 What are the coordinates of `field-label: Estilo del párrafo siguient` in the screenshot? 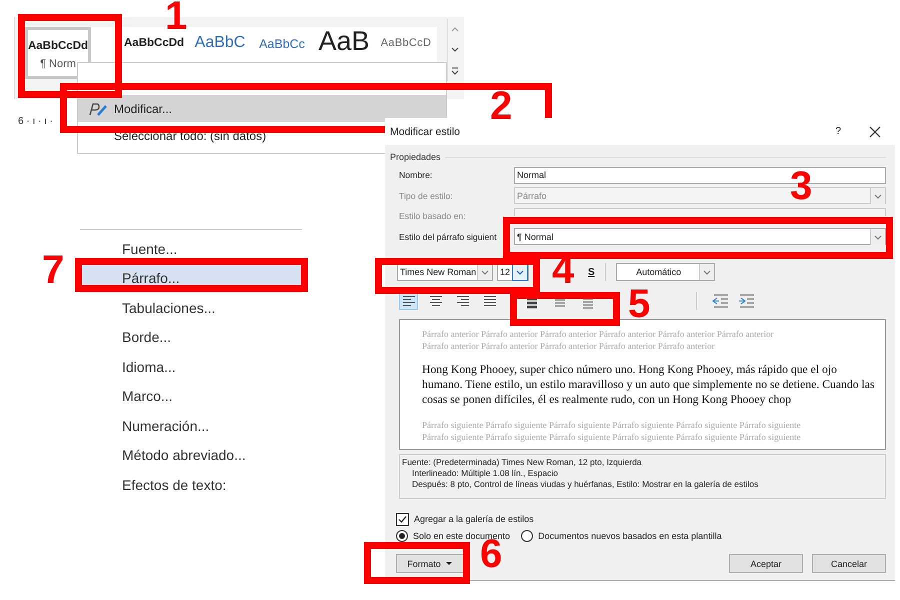 It's located at (448, 237).